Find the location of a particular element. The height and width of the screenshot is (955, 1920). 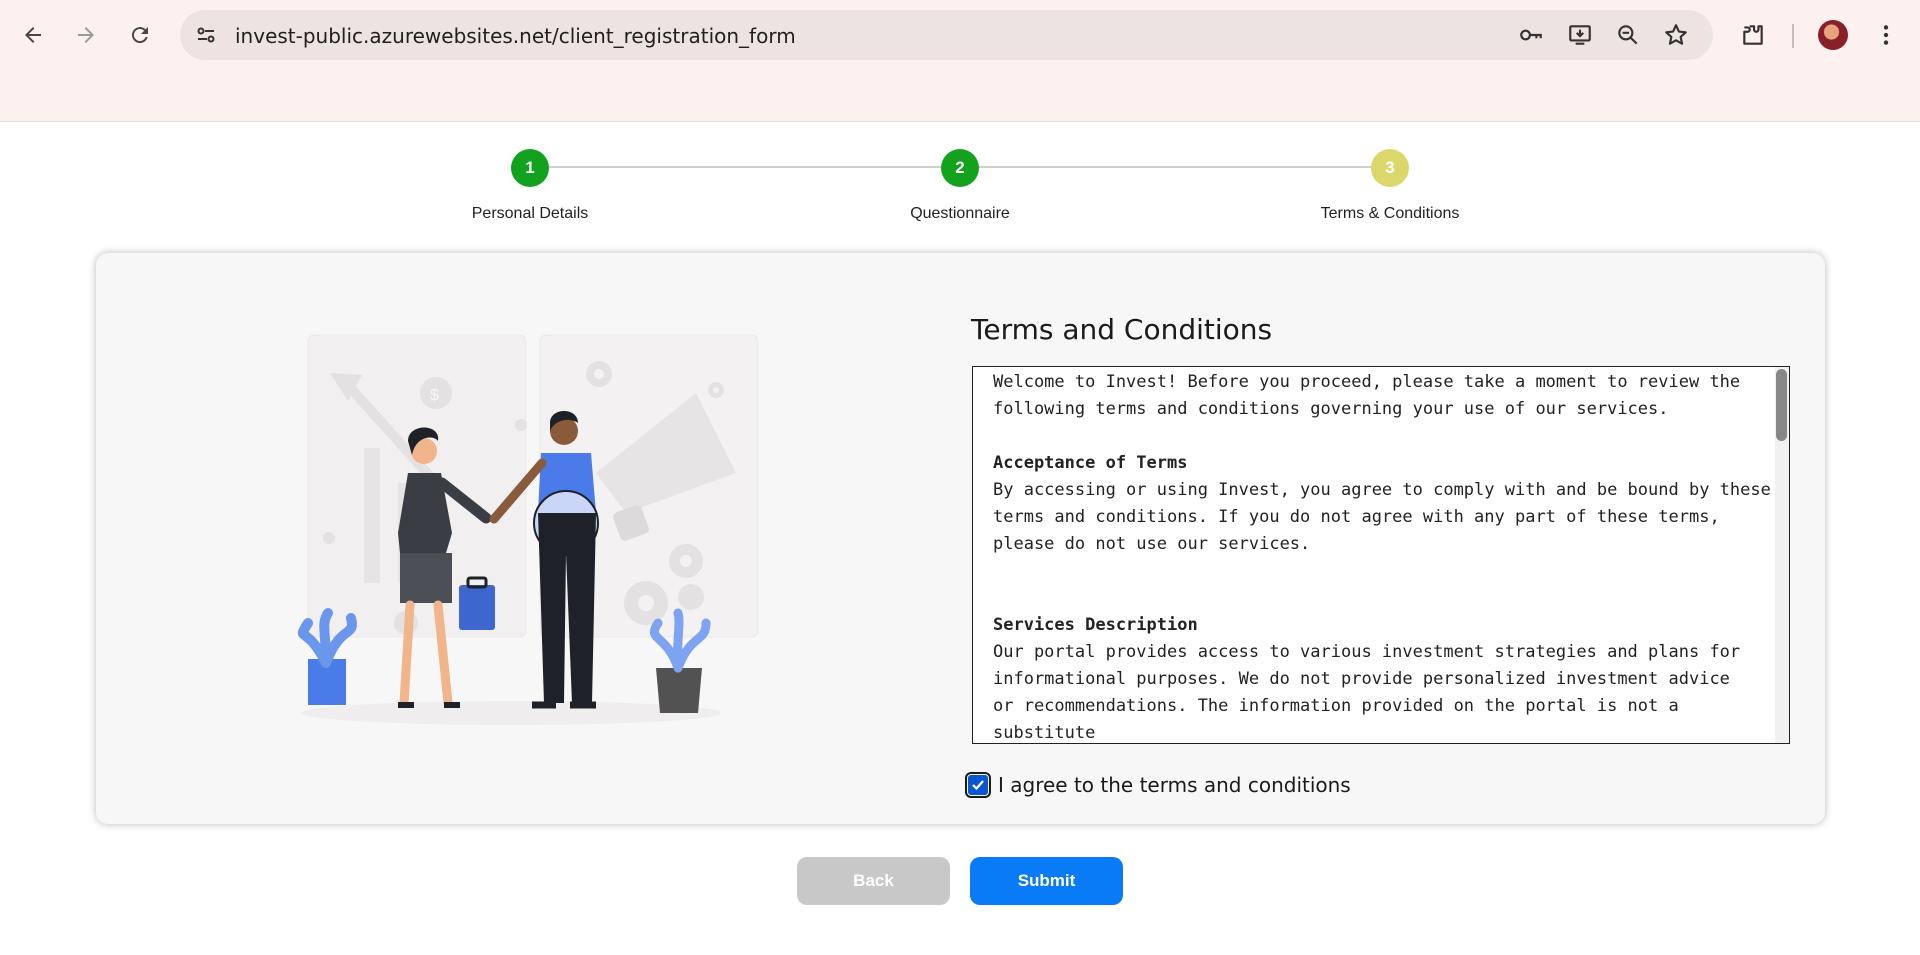

back-button: Back is located at coordinates (873, 881).